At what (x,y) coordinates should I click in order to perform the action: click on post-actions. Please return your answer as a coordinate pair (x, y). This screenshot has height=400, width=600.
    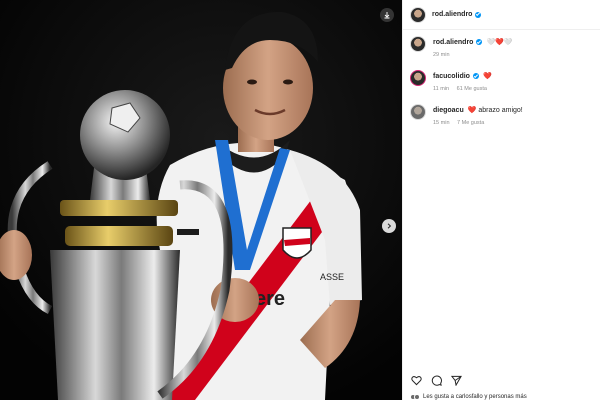
    Looking at the image, I should click on (440, 380).